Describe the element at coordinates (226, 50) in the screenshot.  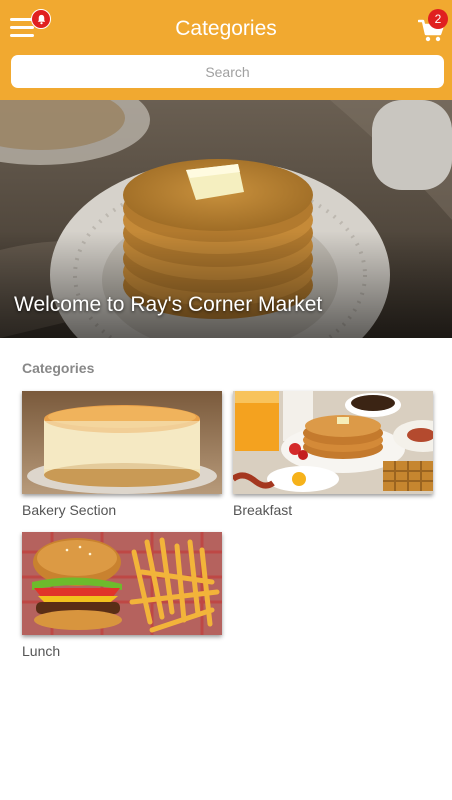
I see `app-header: Categories 2` at that location.